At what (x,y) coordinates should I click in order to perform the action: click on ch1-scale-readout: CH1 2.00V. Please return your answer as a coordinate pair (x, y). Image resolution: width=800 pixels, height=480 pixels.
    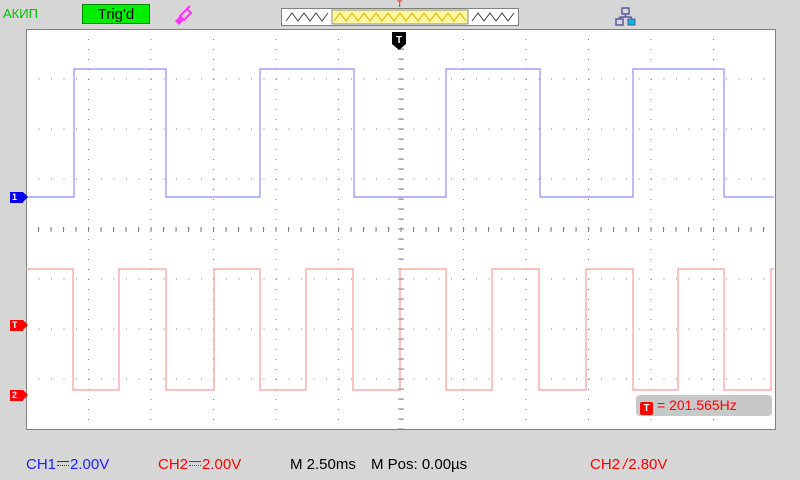
    Looking at the image, I should click on (67, 464).